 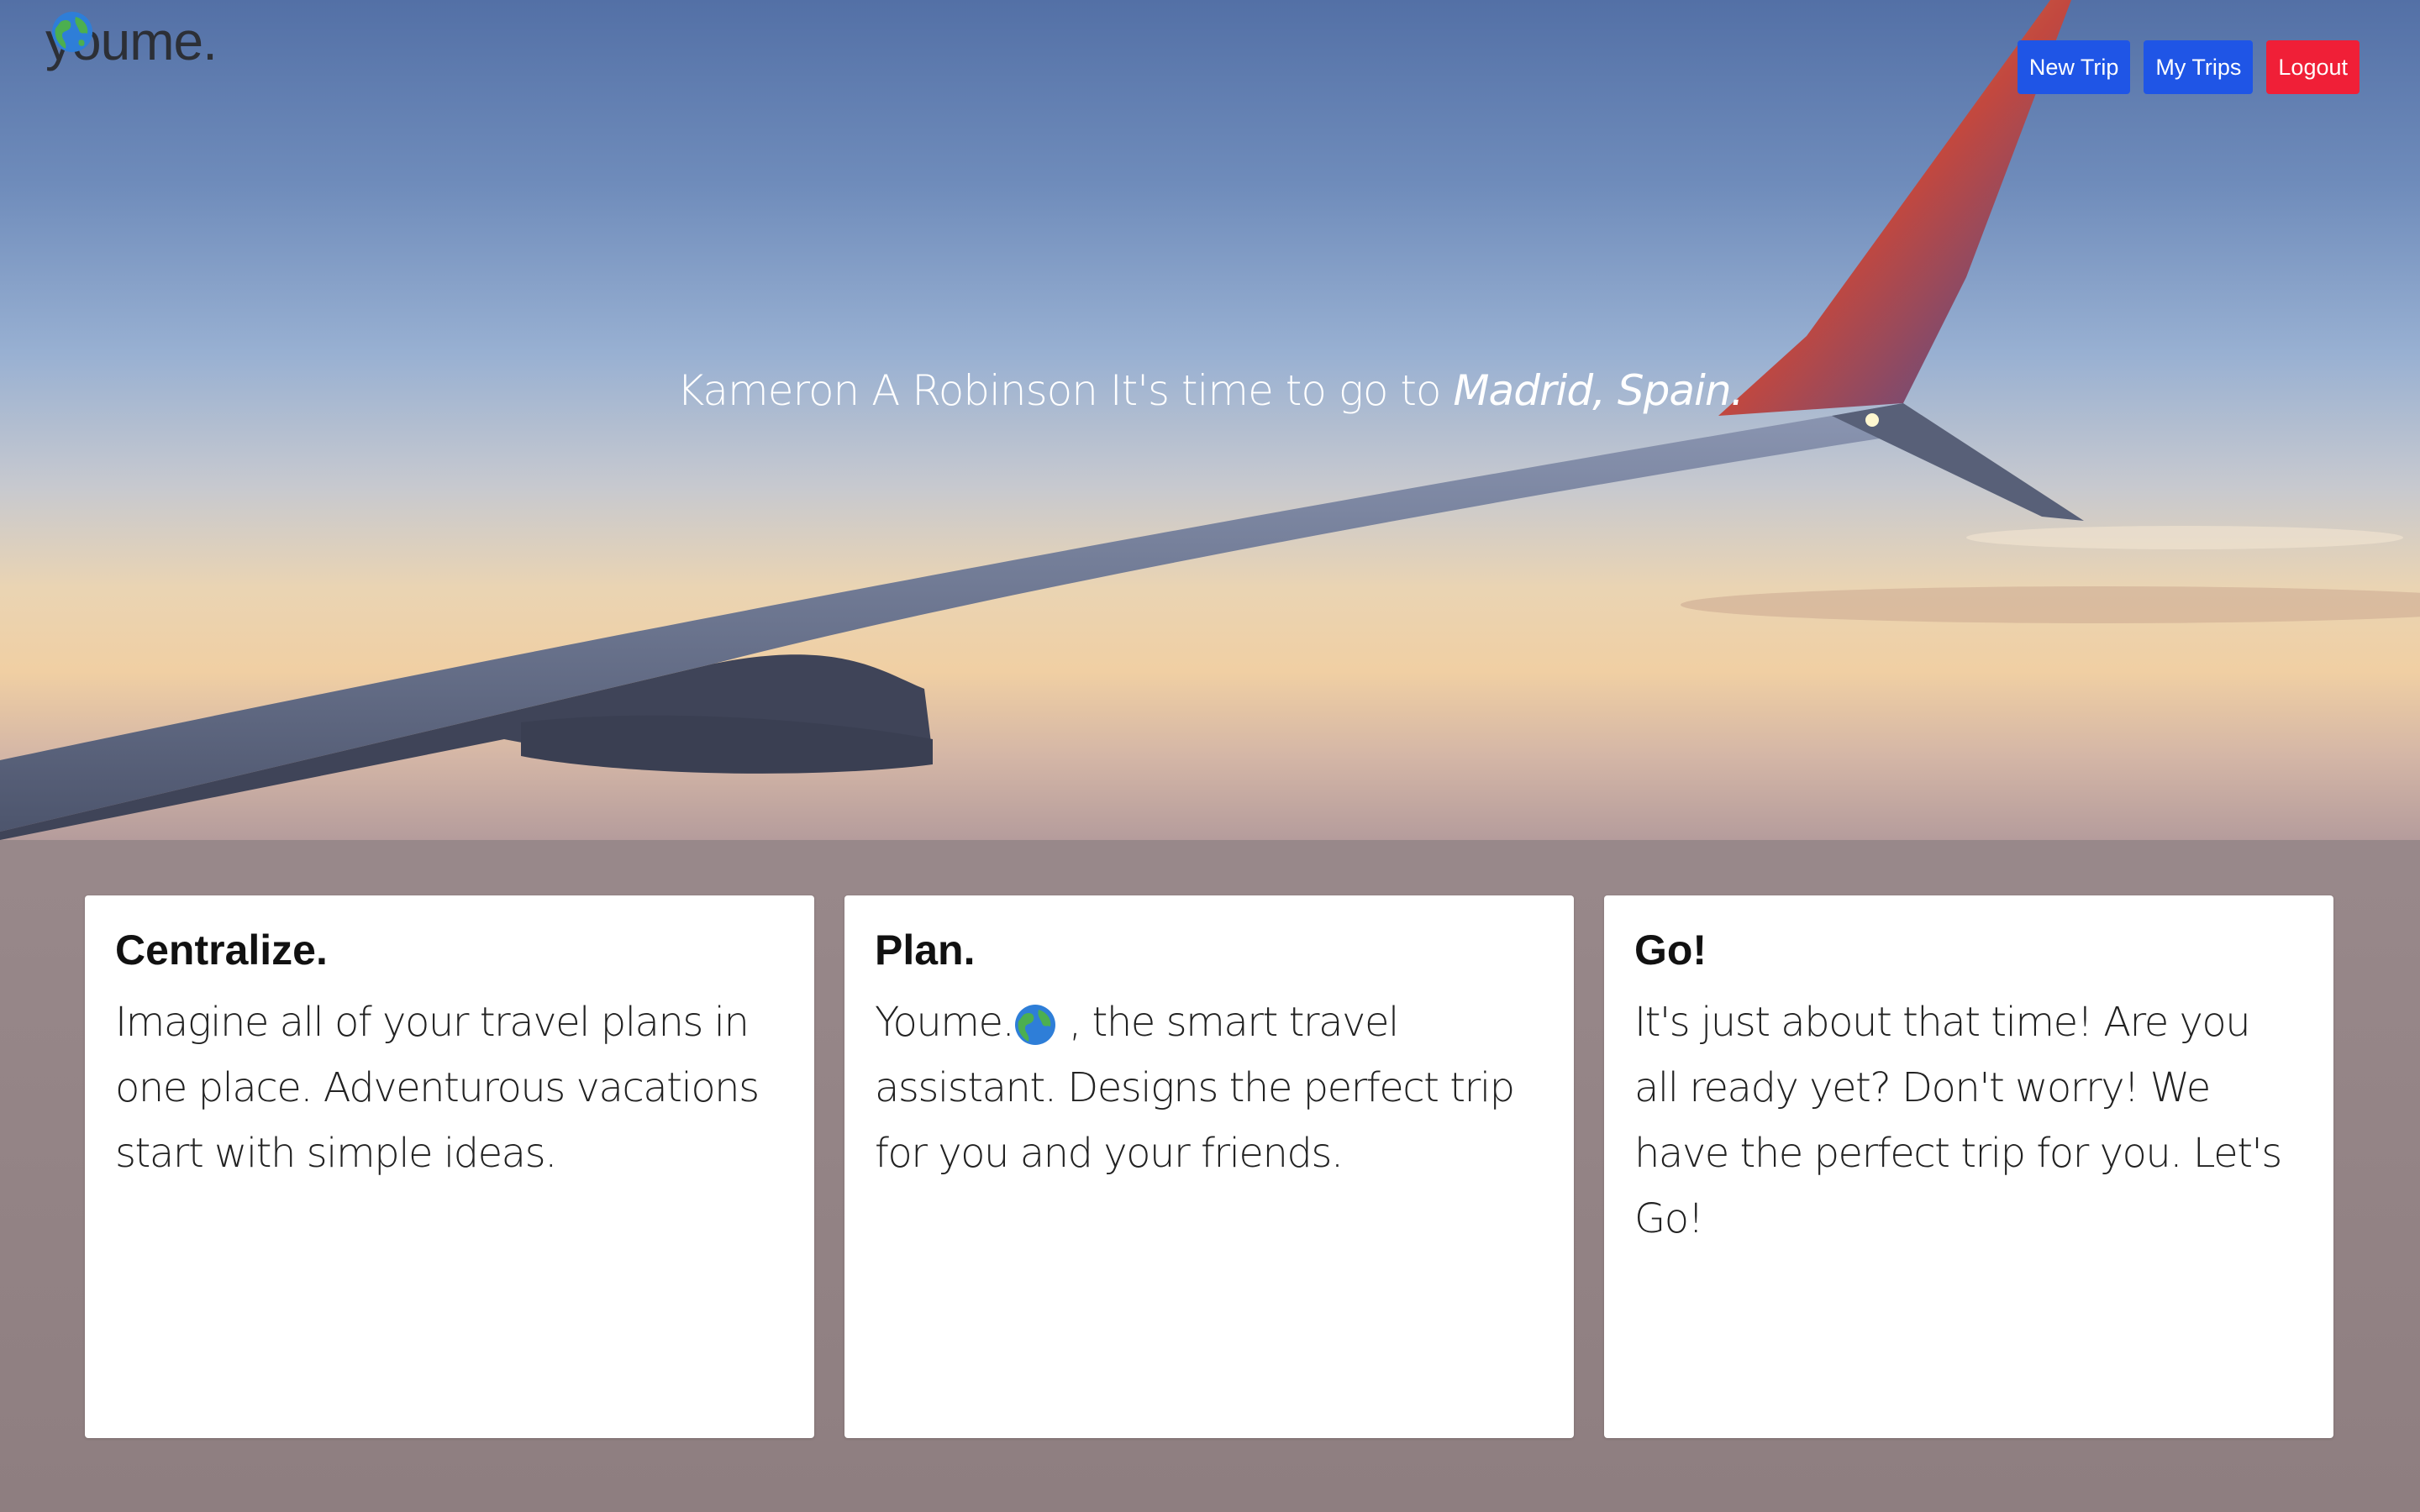 What do you see at coordinates (221, 950) in the screenshot?
I see `card-title: Centralize.` at bounding box center [221, 950].